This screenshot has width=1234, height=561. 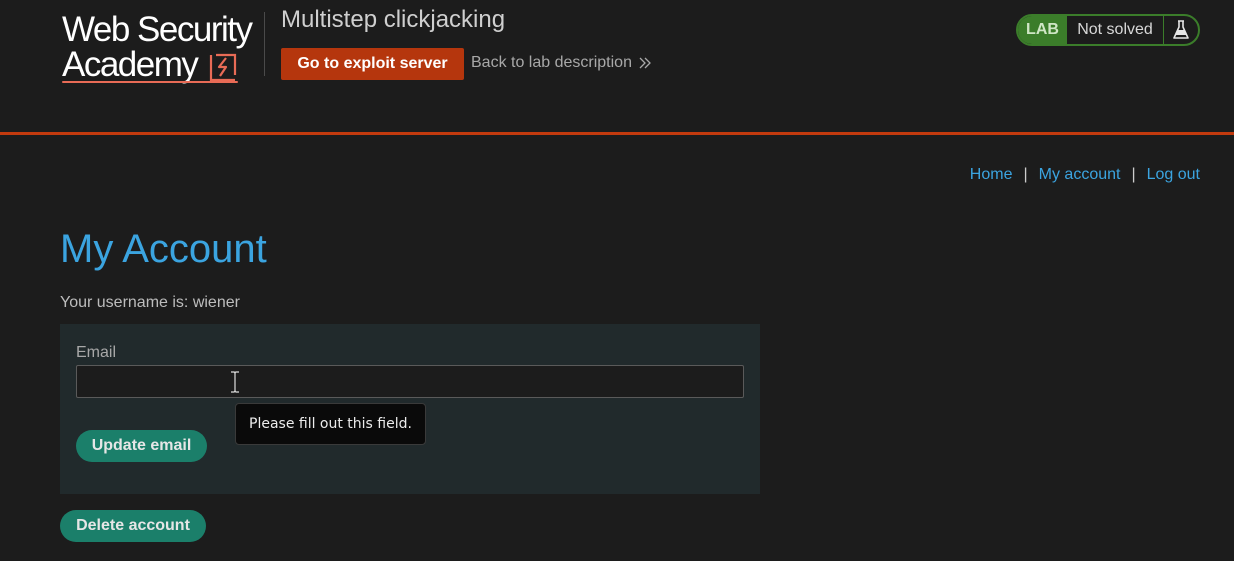 I want to click on nav-my-account-link: My account, so click(x=1080, y=175).